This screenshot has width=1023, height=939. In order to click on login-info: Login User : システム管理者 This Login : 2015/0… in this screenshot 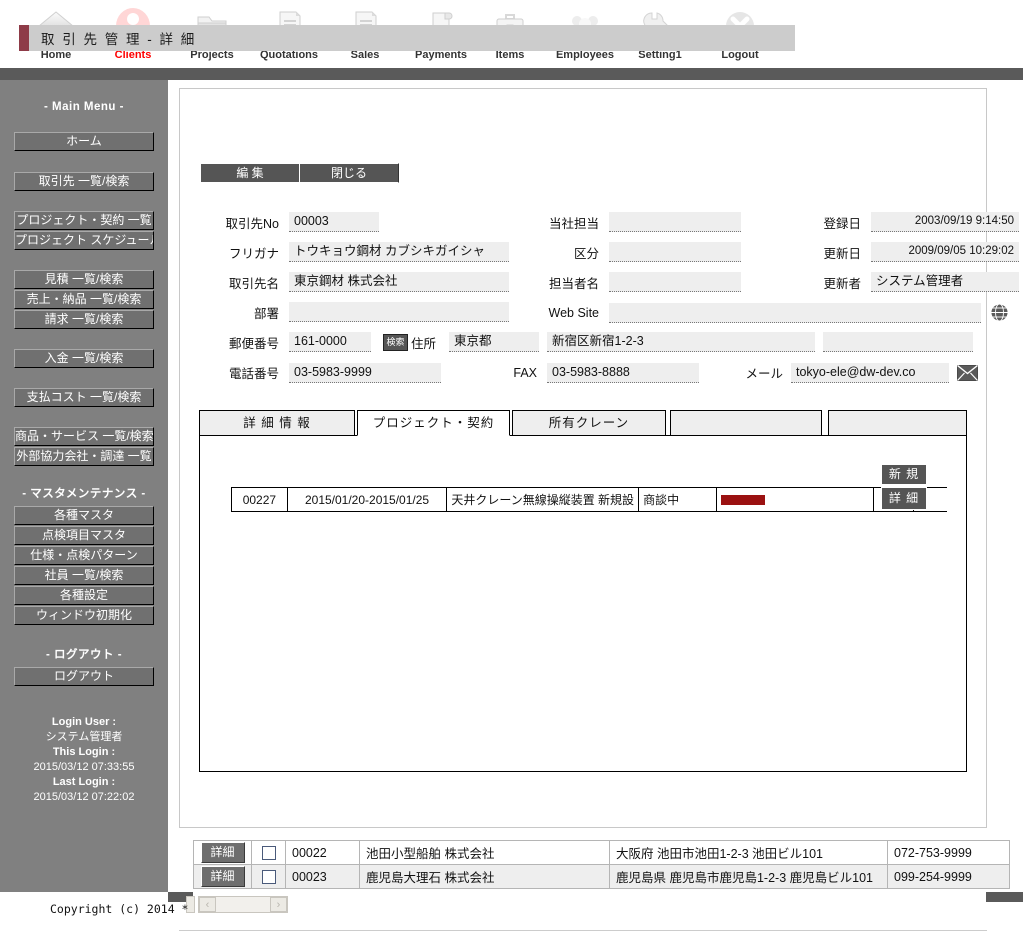, I will do `click(84, 760)`.